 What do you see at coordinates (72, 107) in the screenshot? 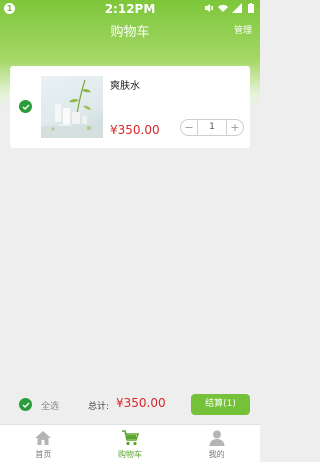
I see `product-image` at bounding box center [72, 107].